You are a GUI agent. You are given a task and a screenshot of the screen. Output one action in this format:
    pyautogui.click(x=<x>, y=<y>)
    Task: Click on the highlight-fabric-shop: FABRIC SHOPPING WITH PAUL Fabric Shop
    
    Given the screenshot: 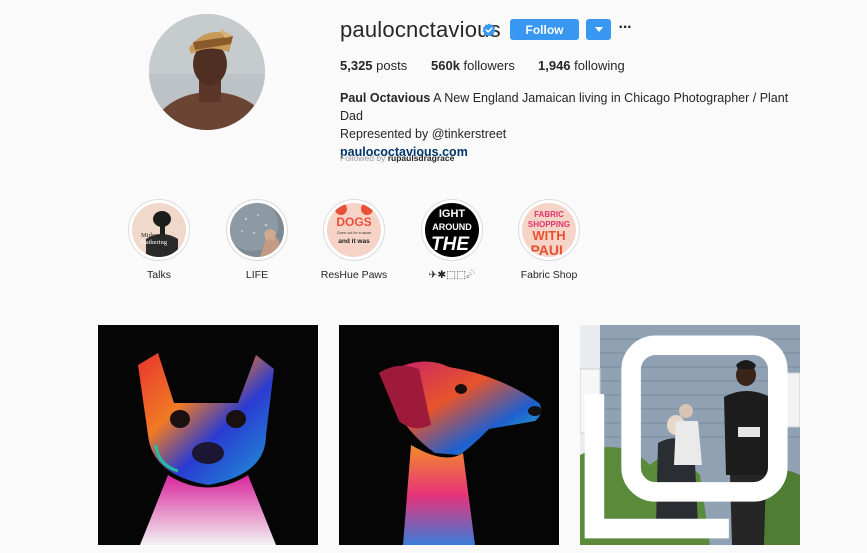 What is the action you would take?
    pyautogui.click(x=549, y=240)
    